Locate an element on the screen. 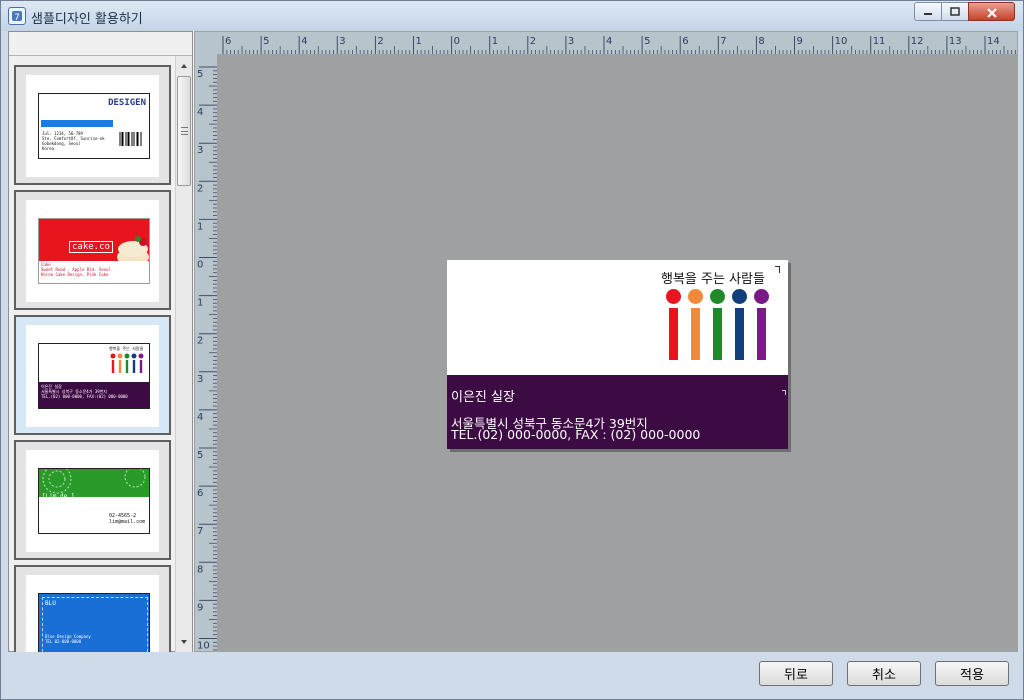 The width and height of the screenshot is (1024, 700). template-thumbnail: [Lim.de.] 02-4565-2 lim@mail.com is located at coordinates (92, 500).